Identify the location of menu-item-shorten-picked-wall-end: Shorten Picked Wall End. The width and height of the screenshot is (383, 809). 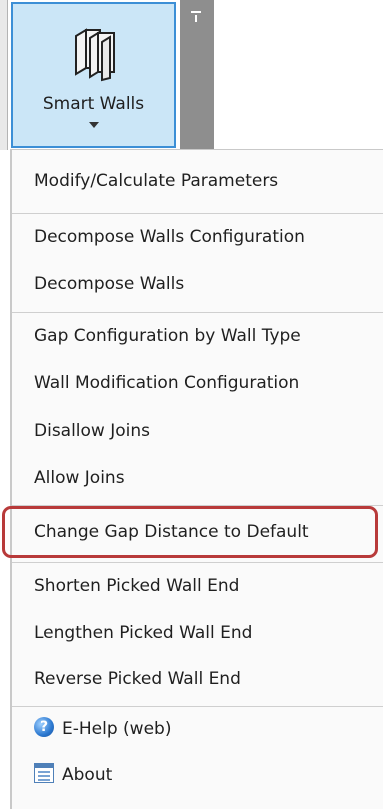
(197, 586).